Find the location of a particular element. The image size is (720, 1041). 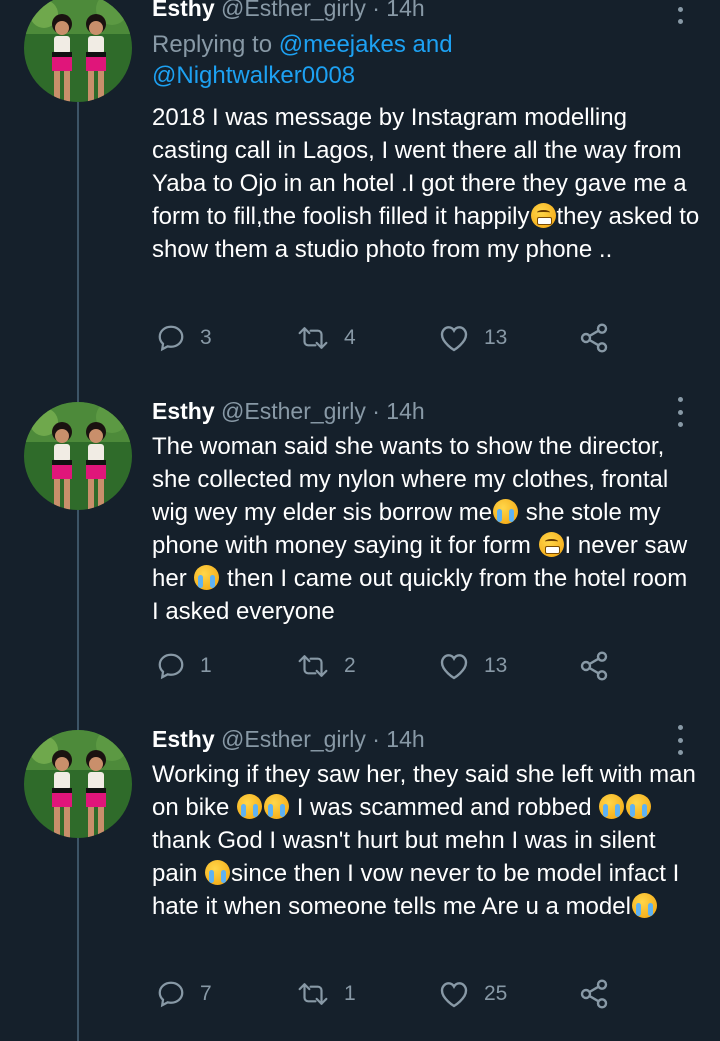

reply-button: 3 is located at coordinates (184, 338).